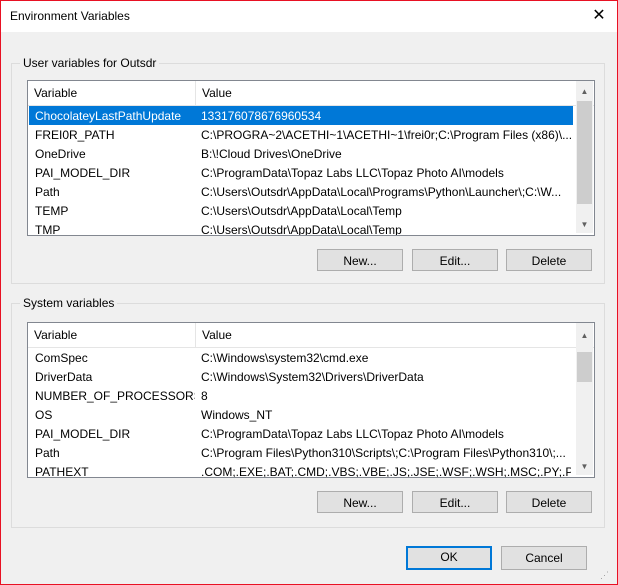 This screenshot has height=585, width=618. I want to click on system-list-scrollbar: ▲ ▼, so click(584, 399).